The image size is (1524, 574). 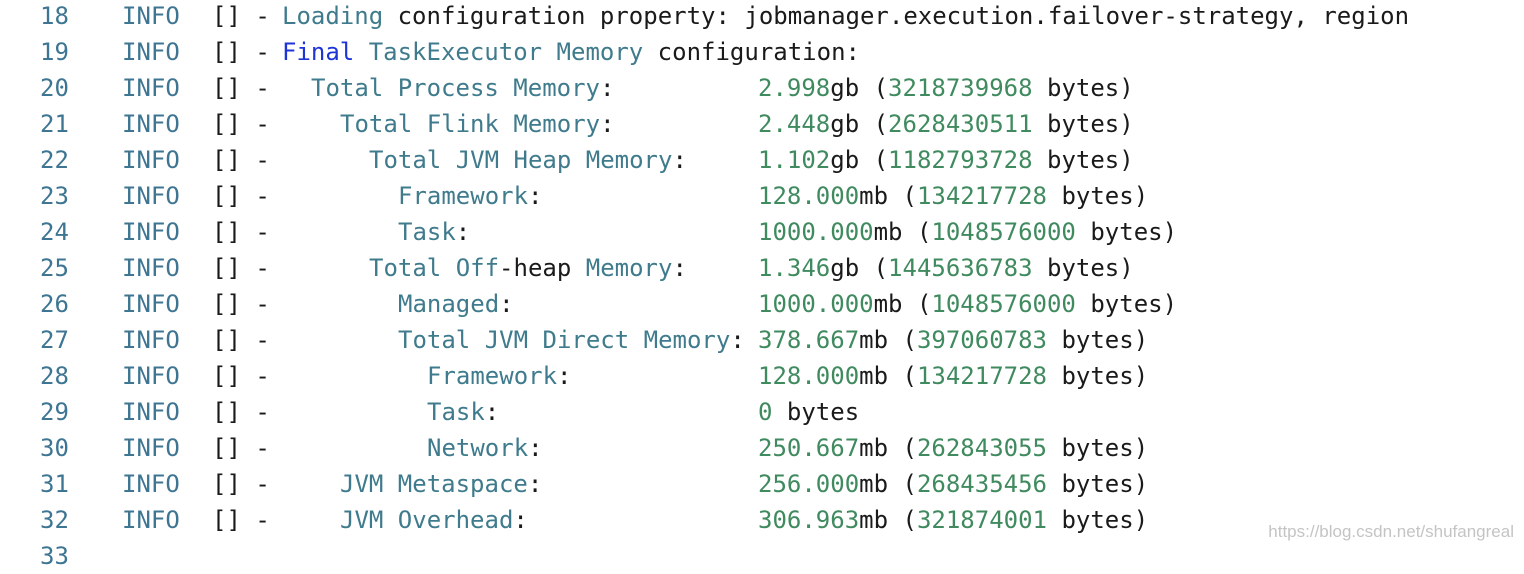 I want to click on log-message: Total Off-heap Memory:, so click(x=528, y=268).